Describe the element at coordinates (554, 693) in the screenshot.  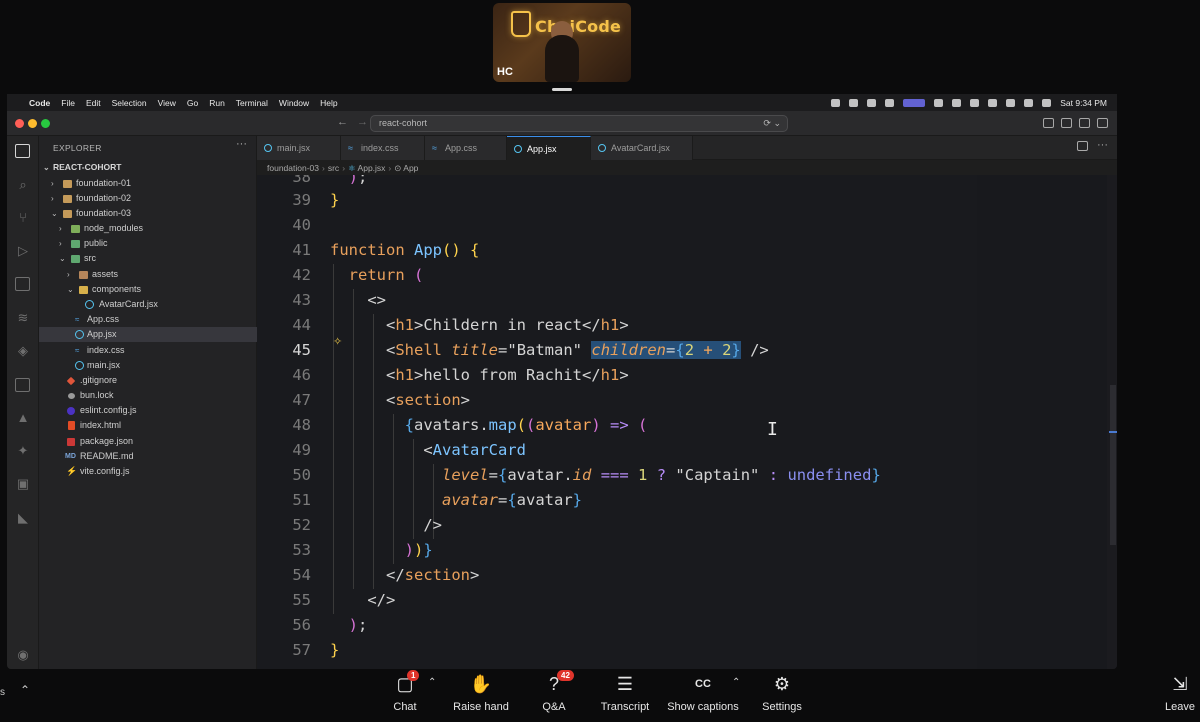
I see `qa-button: ? Q&A` at that location.